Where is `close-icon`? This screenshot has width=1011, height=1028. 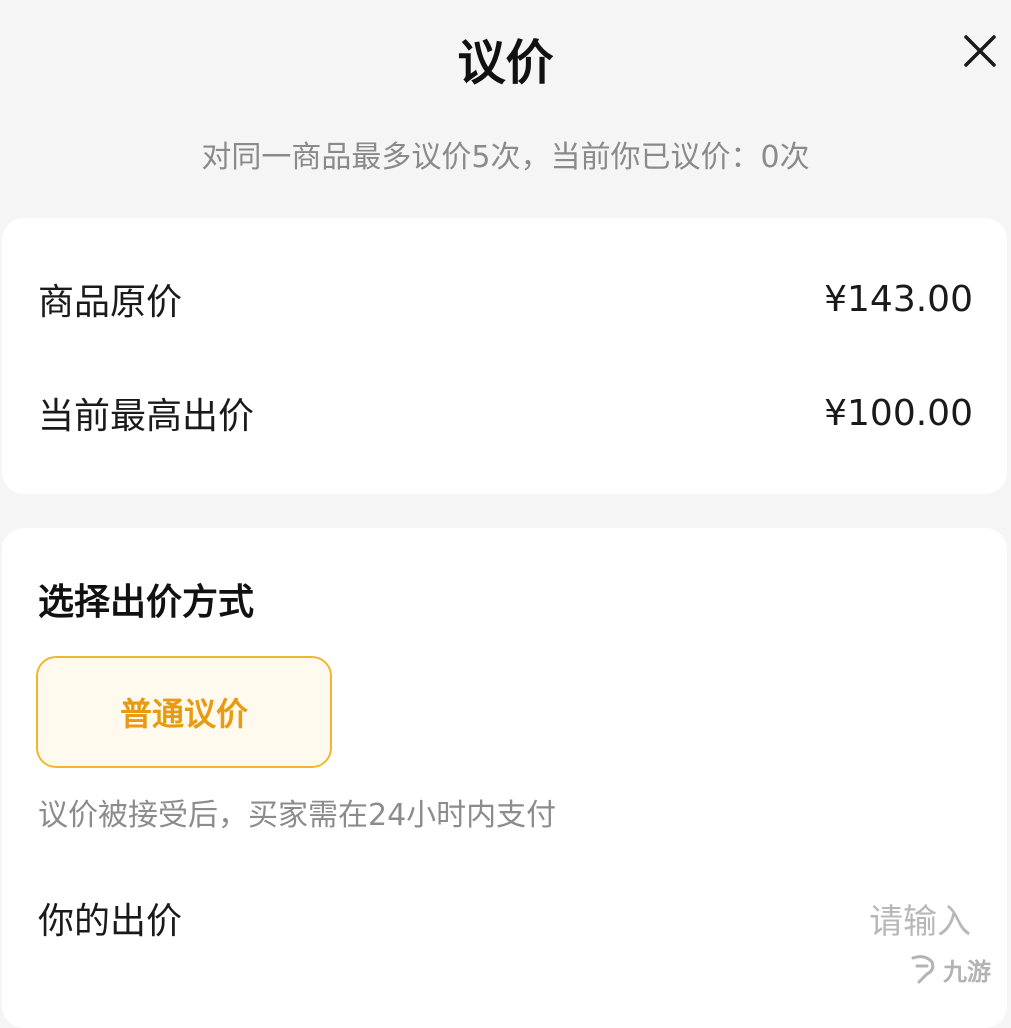
close-icon is located at coordinates (980, 51).